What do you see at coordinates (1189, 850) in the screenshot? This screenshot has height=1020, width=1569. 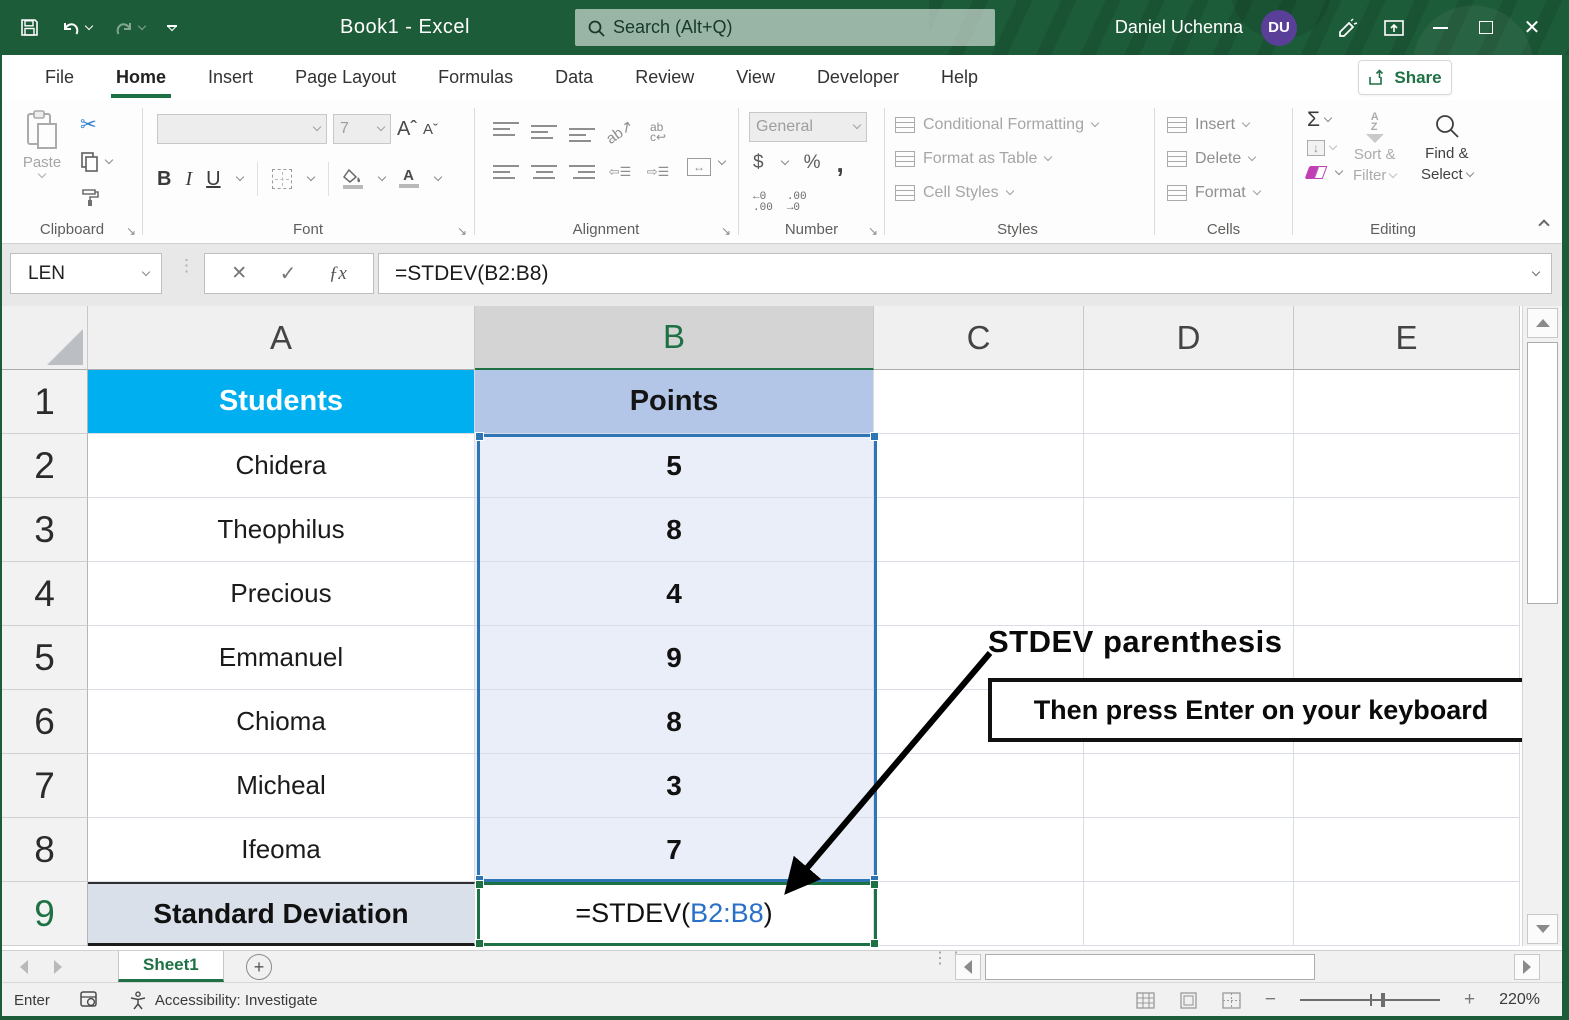 I see `cell-d8` at bounding box center [1189, 850].